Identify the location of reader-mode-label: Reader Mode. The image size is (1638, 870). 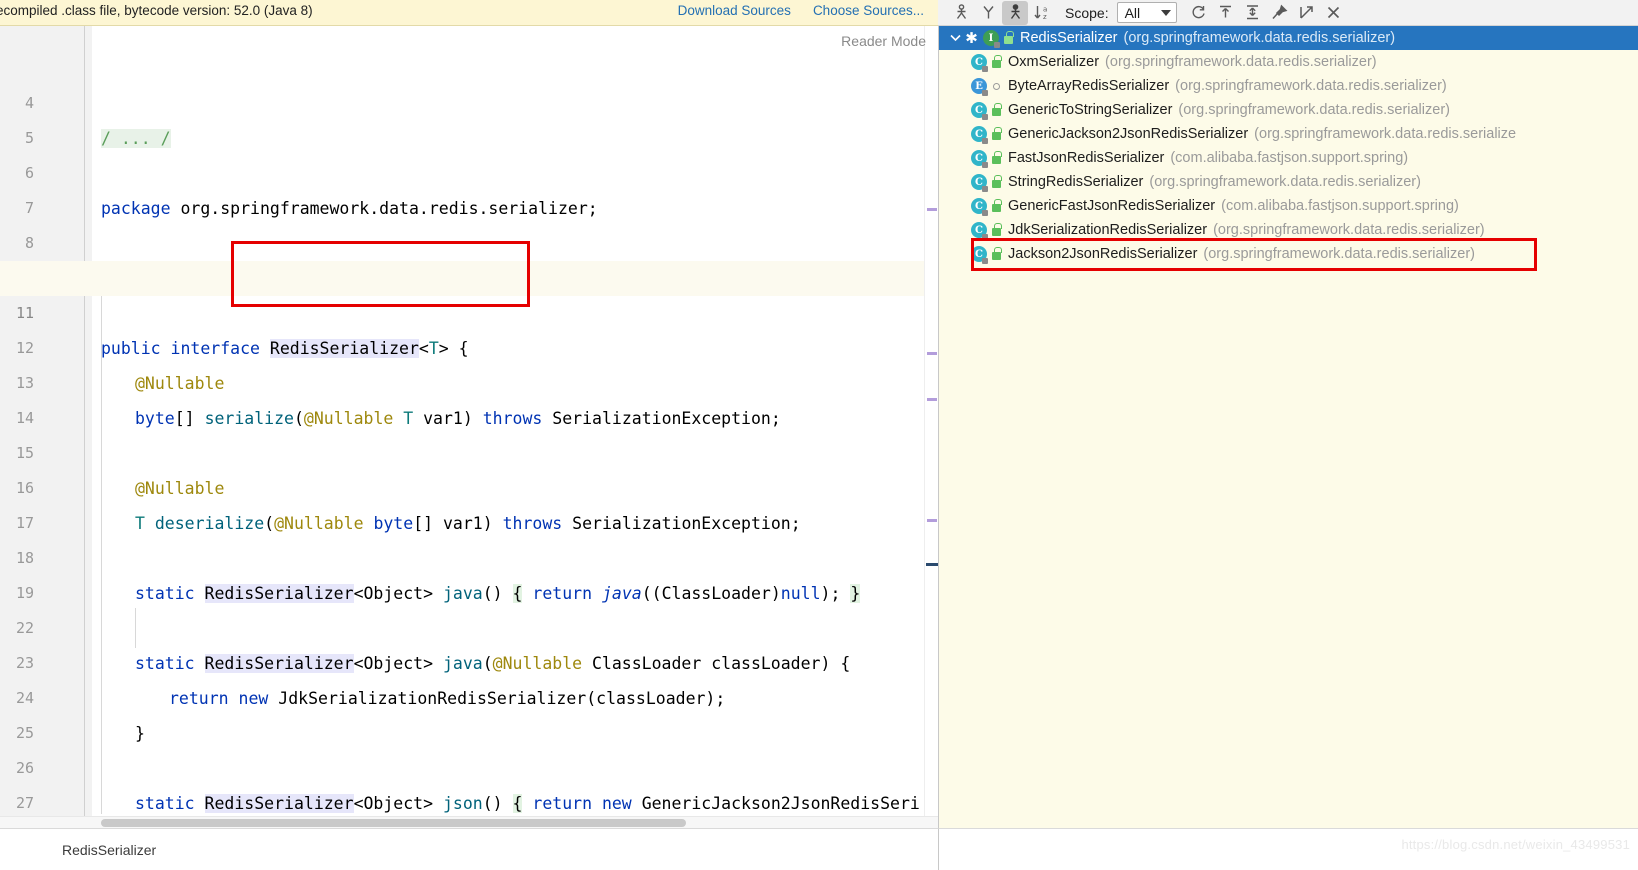
(883, 41).